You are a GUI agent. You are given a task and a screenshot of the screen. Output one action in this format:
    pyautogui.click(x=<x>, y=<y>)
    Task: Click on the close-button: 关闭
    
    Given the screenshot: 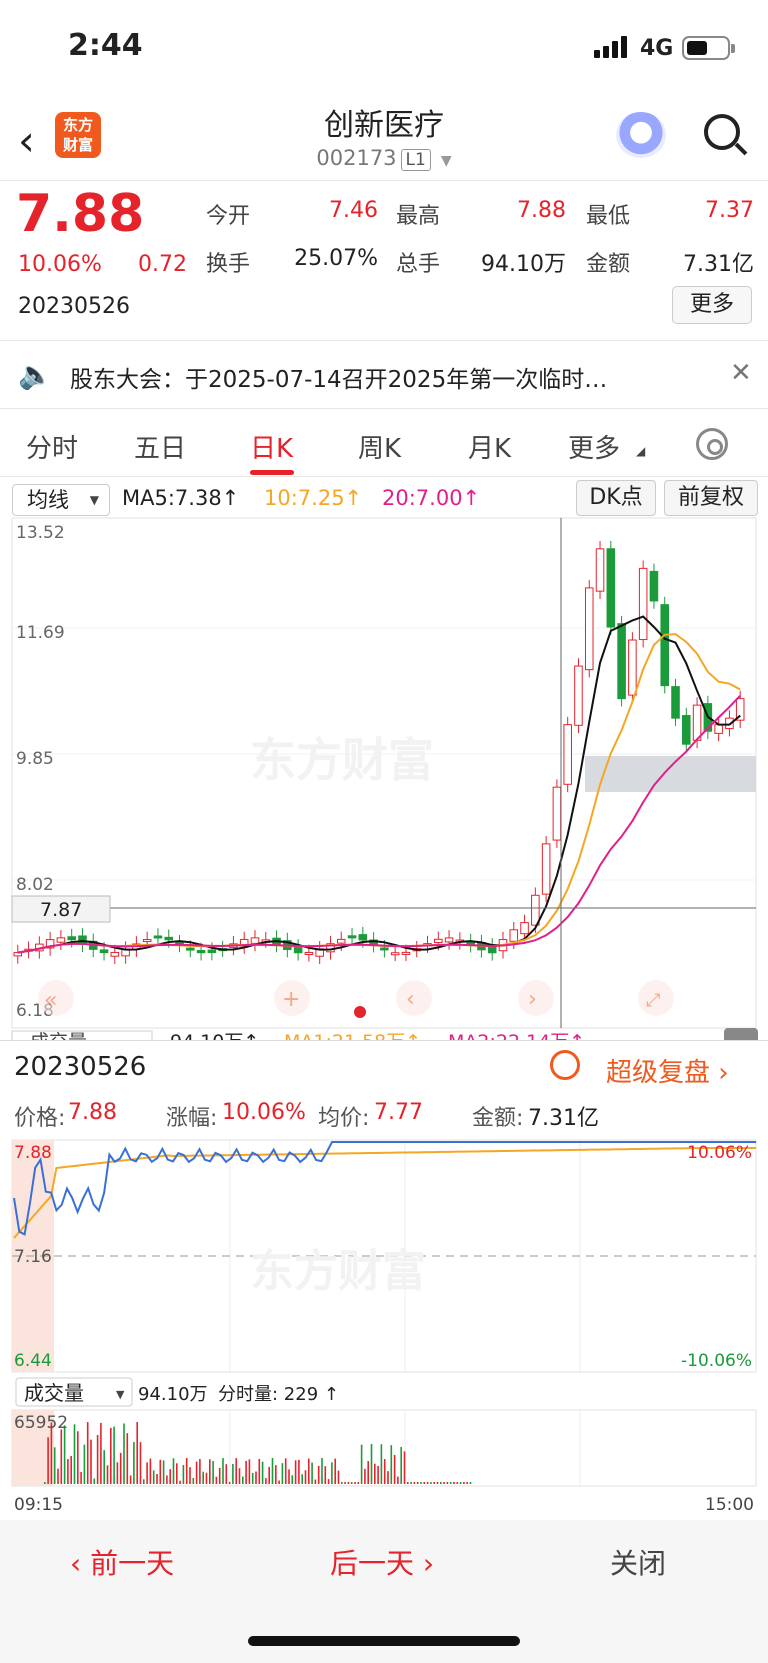 What is the action you would take?
    pyautogui.click(x=638, y=1562)
    